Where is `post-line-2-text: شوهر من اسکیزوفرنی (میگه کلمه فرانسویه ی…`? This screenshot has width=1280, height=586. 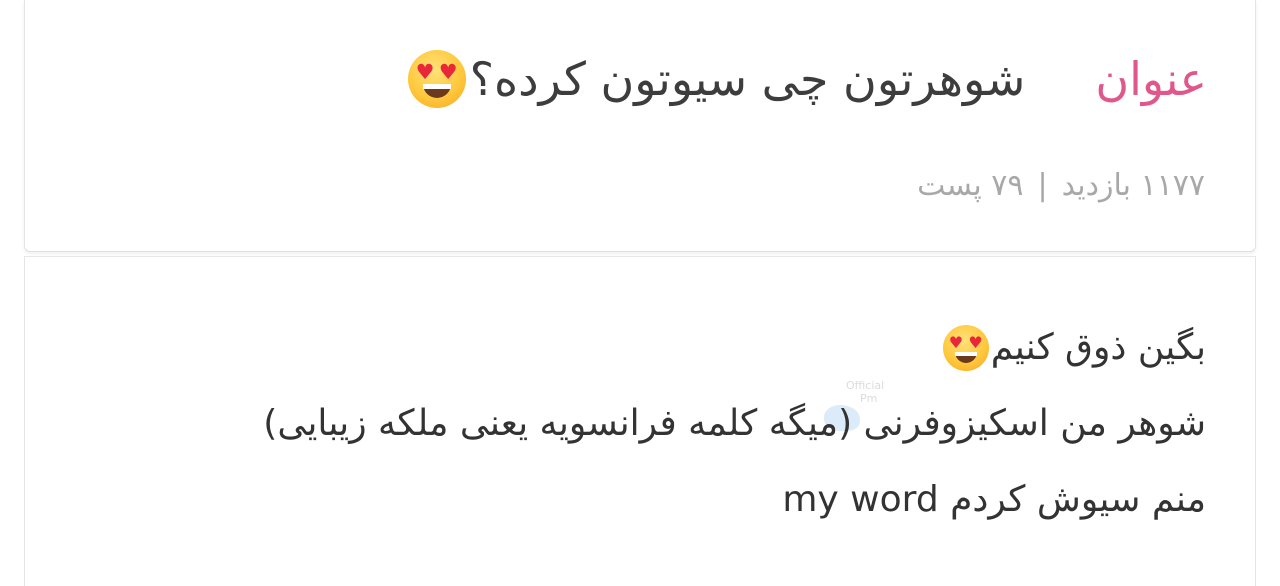 post-line-2-text: شوهر من اسکیزوفرنی (میگه کلمه فرانسویه ی… is located at coordinates (734, 423).